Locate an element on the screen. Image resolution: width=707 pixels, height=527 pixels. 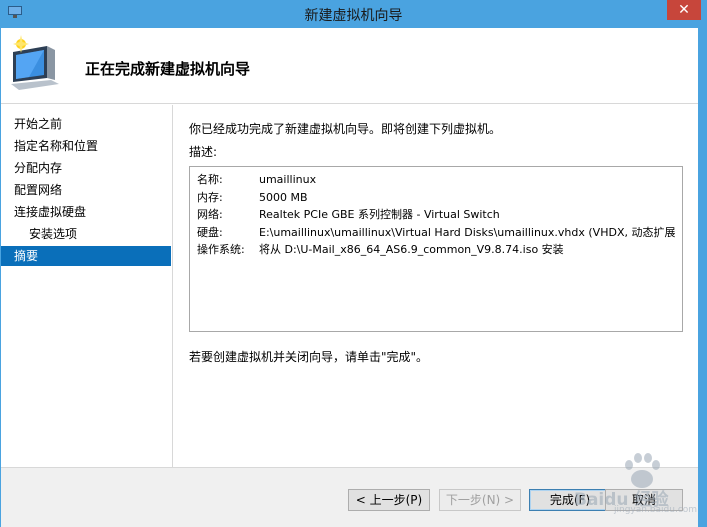
nav-item-summary: 摘要 is located at coordinates (86, 256).